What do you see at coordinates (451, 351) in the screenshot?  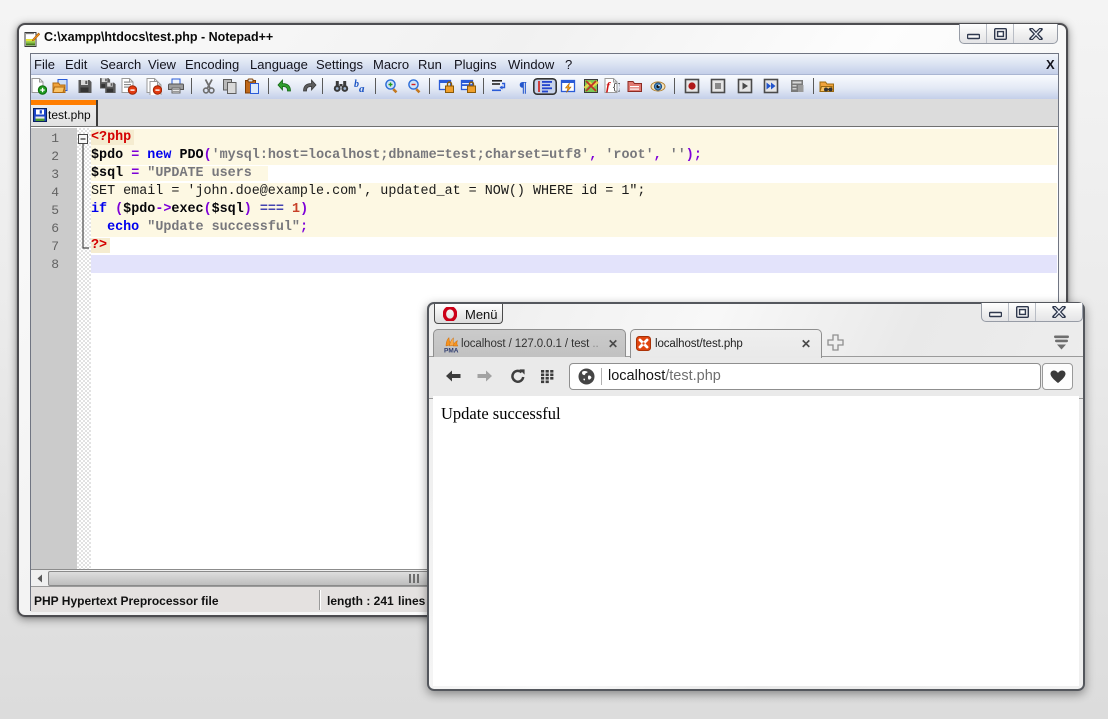 I see `svg-text: PMA` at bounding box center [451, 351].